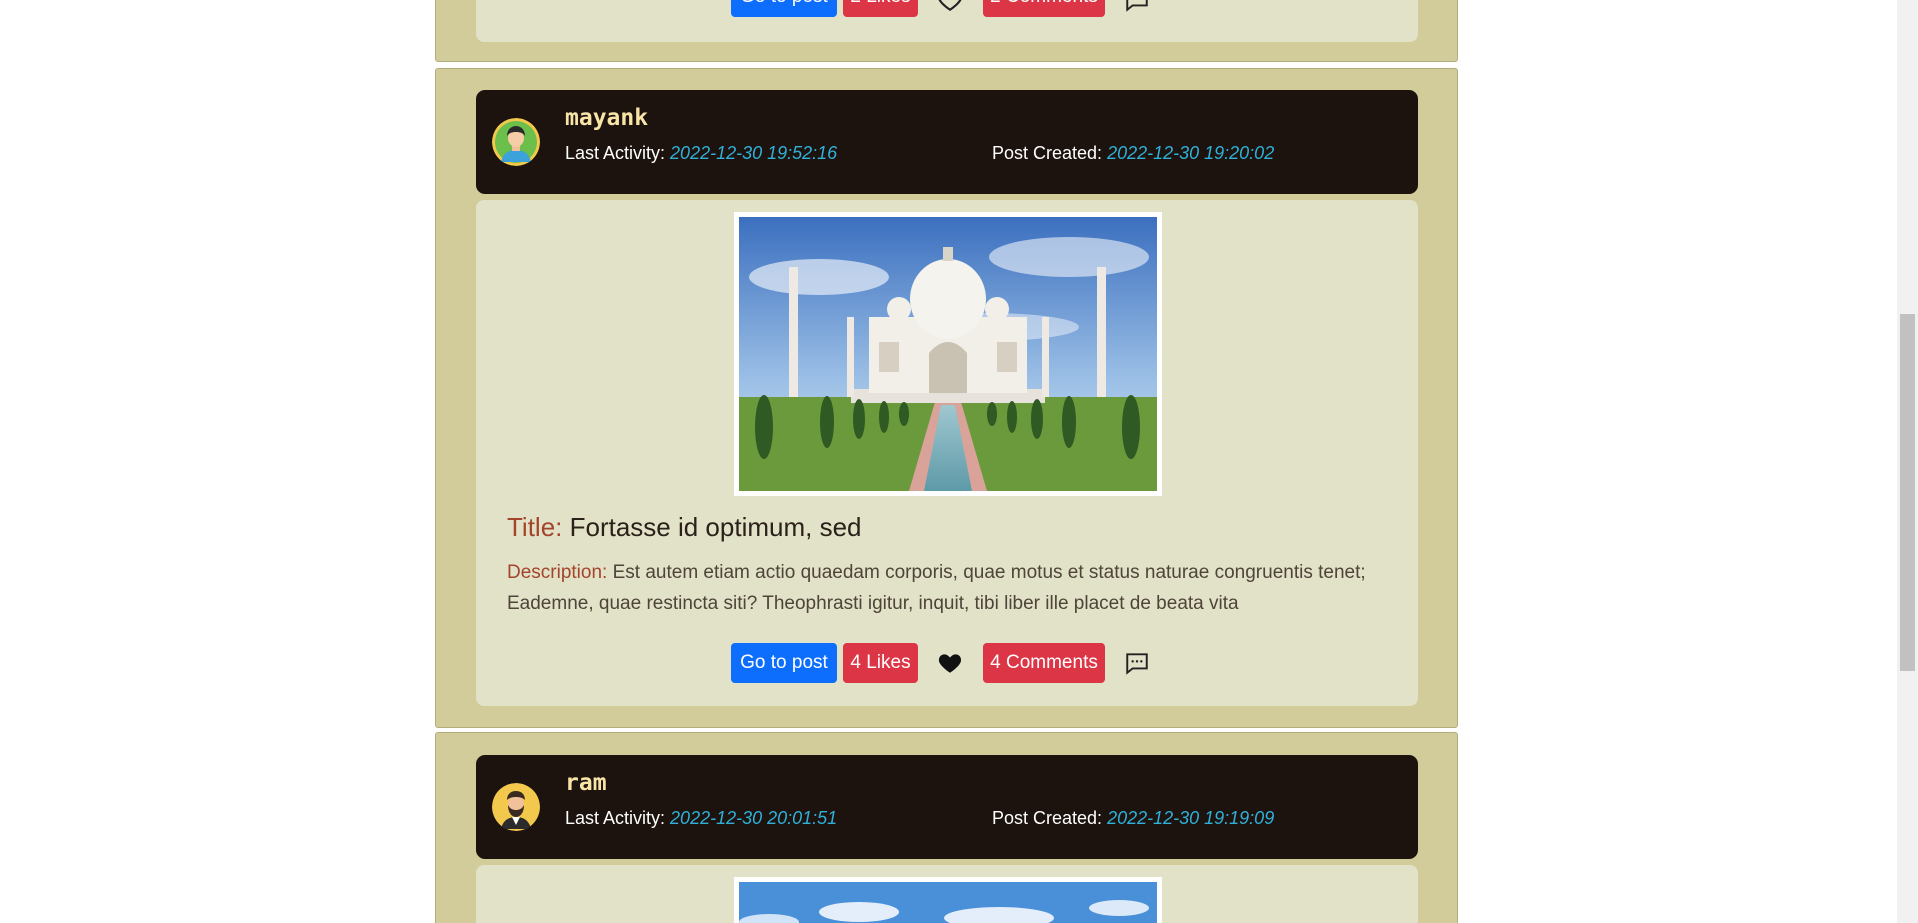 This screenshot has width=1918, height=923. What do you see at coordinates (754, 818) in the screenshot?
I see `last-activity-value: 2022-12-30 20:01:51` at bounding box center [754, 818].